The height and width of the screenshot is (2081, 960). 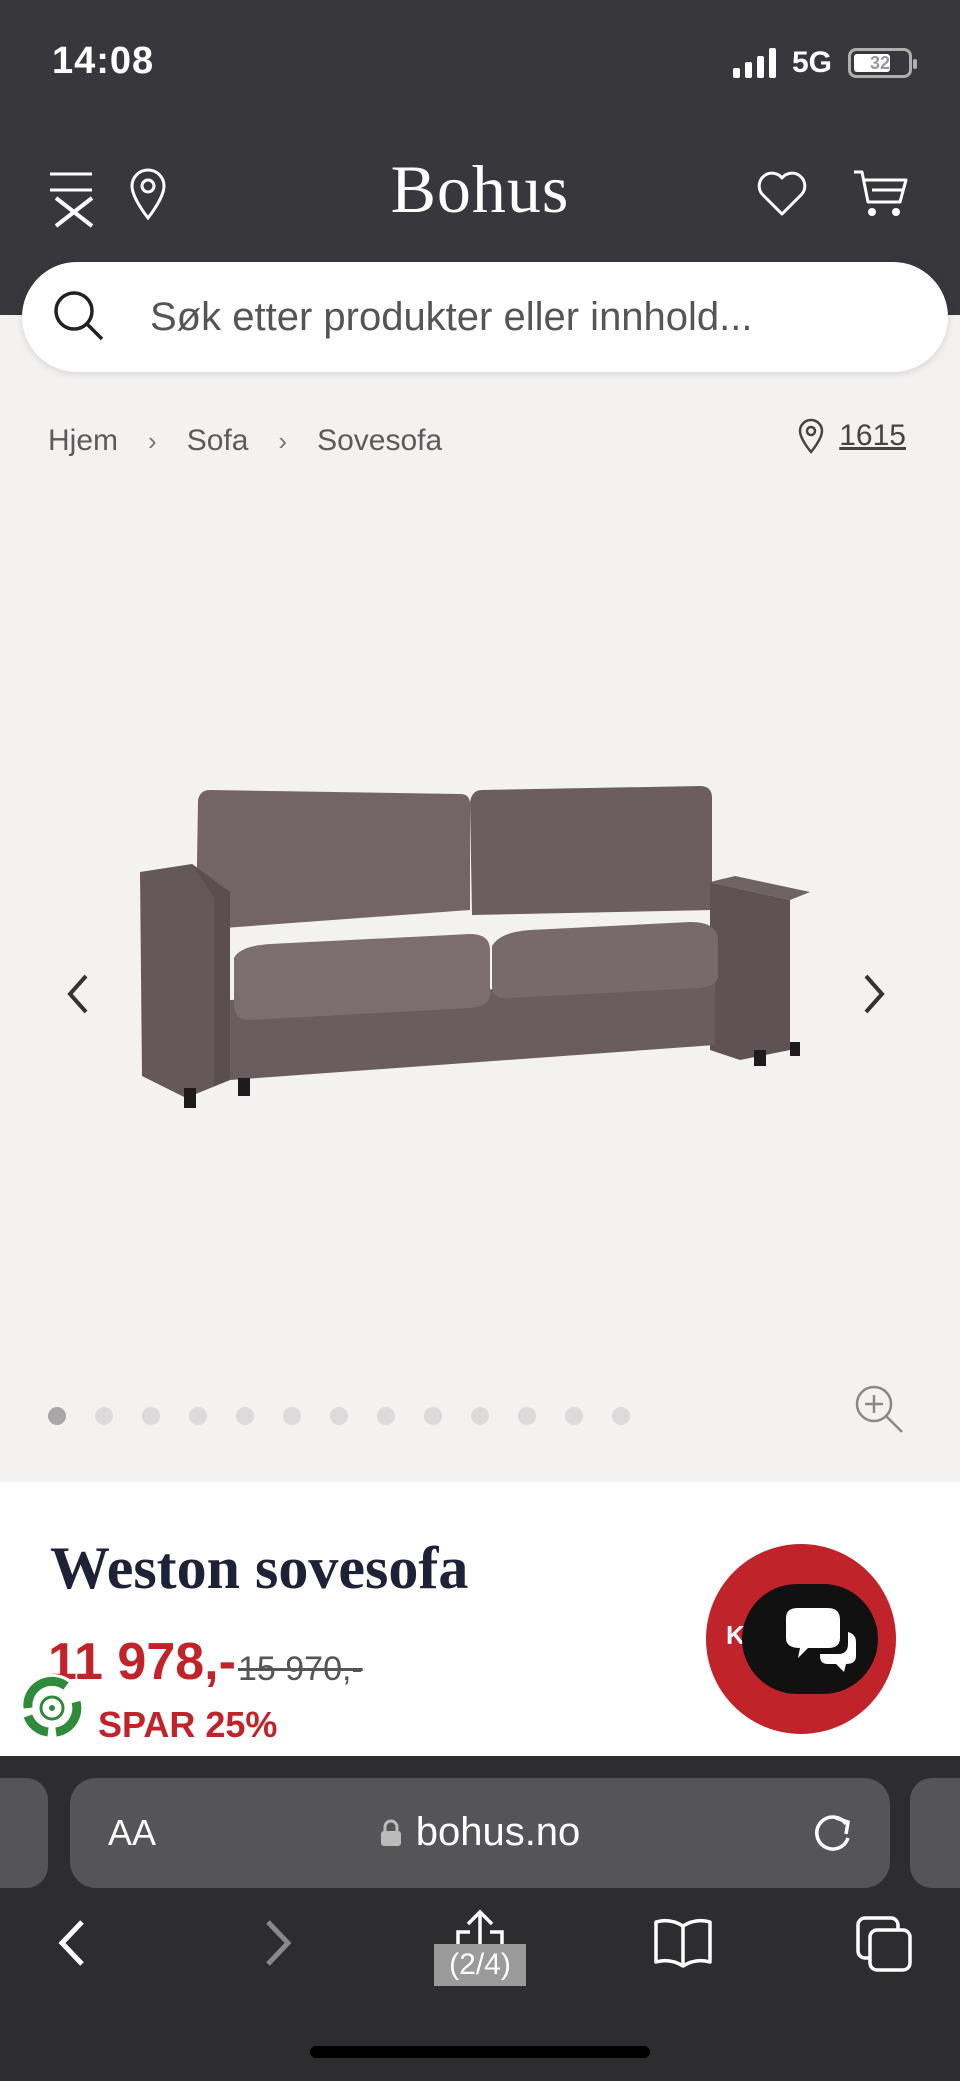 I want to click on store-selector: 1615, so click(x=851, y=436).